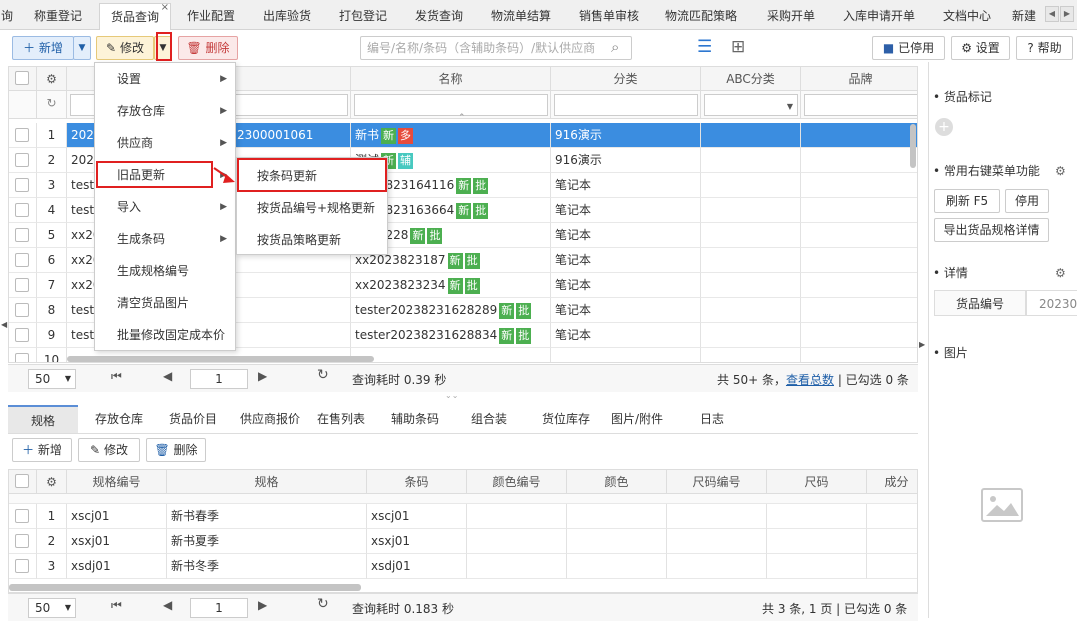 The image size is (1077, 621). I want to click on menu-item: 存放仓库 ▶, so click(165, 111).